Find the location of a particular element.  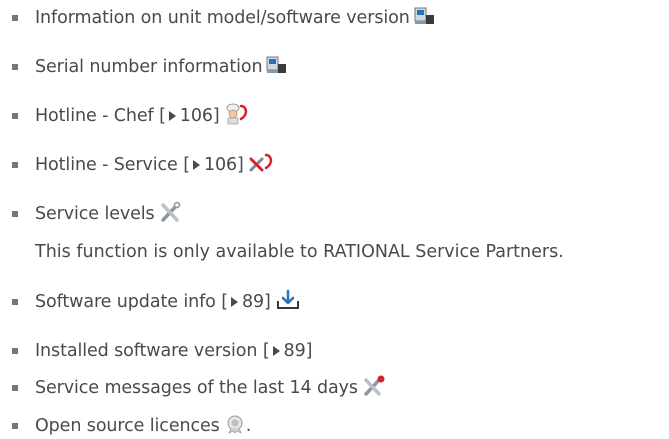

service-tools-alert-icon is located at coordinates (374, 388).